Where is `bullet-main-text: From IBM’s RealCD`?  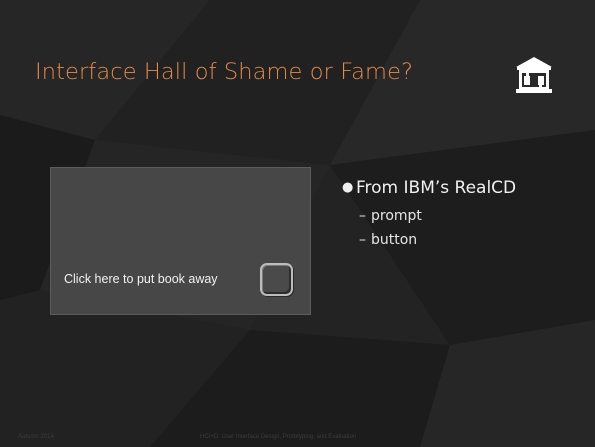
bullet-main-text: From IBM’s RealCD is located at coordinates (436, 188).